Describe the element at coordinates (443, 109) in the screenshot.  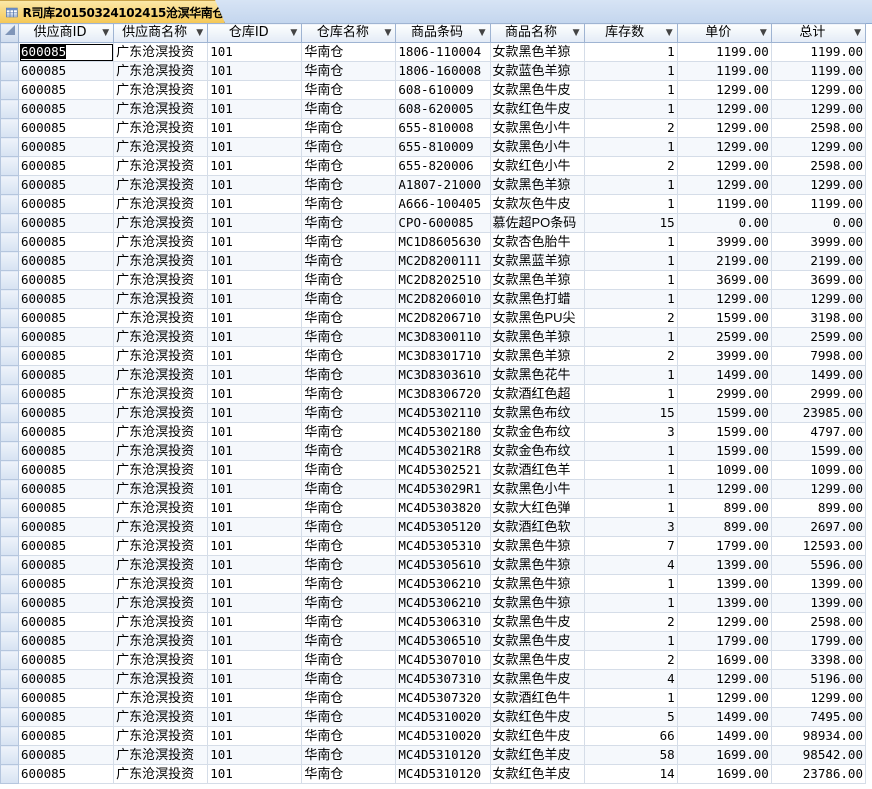
I see `cell-barcode: 608-620005` at that location.